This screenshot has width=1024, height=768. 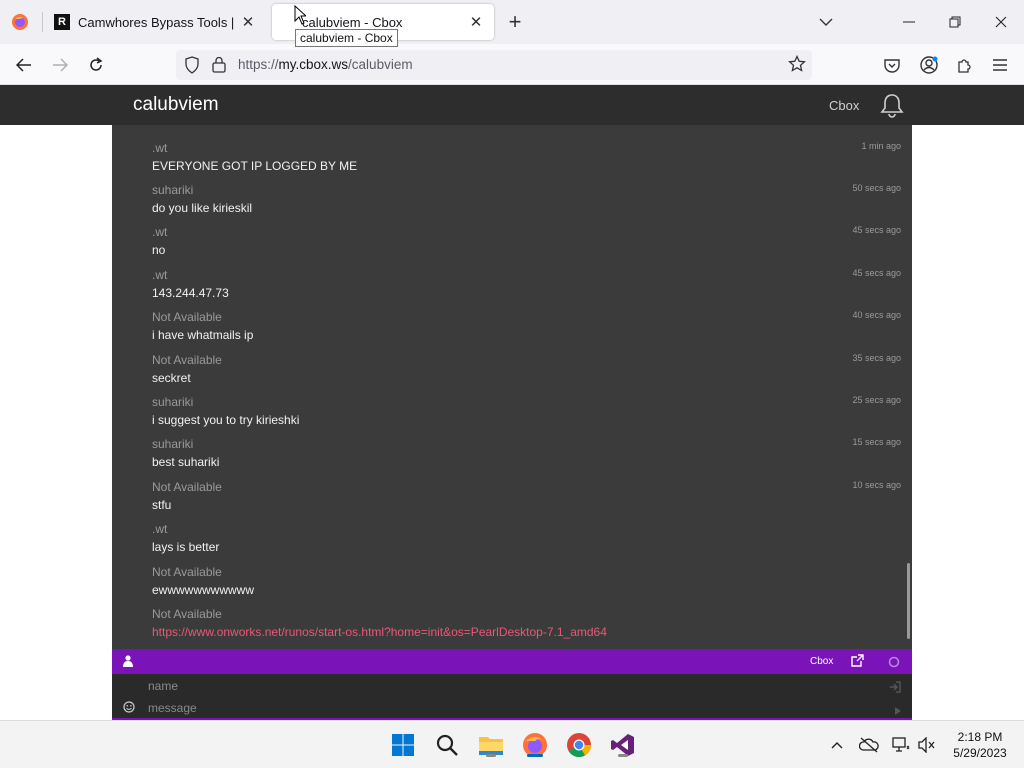 I want to click on message-text: i suggest you to try kirieshki, so click(x=226, y=420).